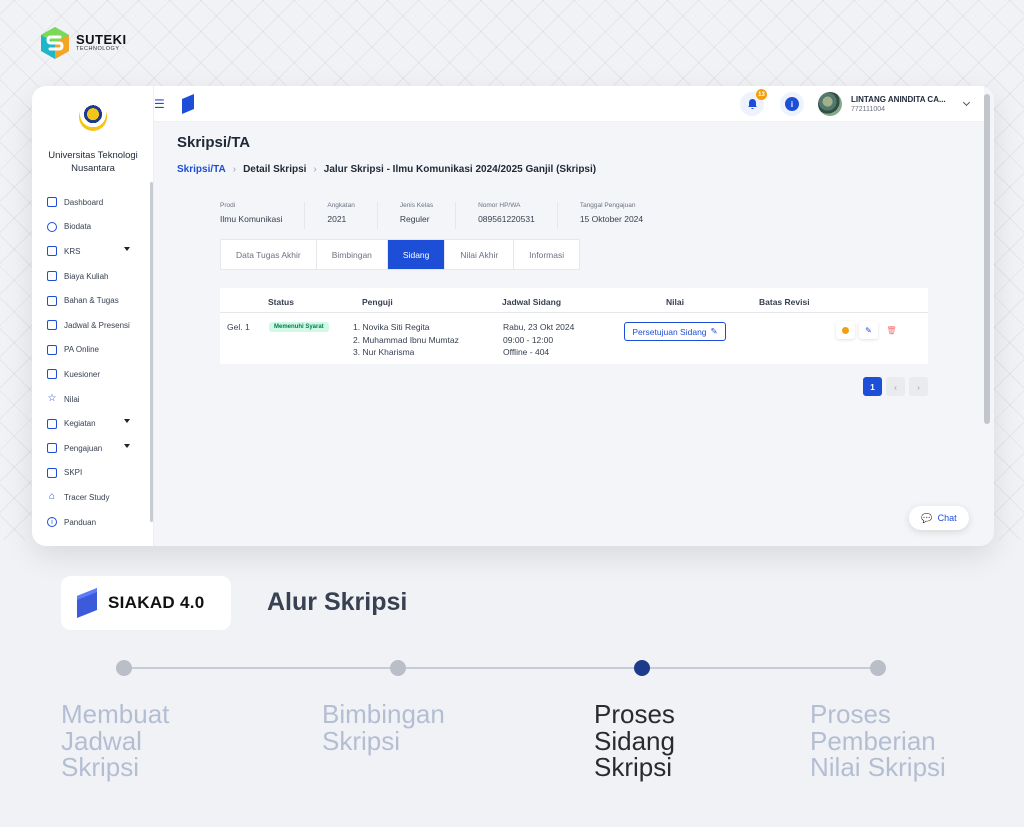  What do you see at coordinates (416, 205) in the screenshot?
I see `detail-label: Jenis Kelas` at bounding box center [416, 205].